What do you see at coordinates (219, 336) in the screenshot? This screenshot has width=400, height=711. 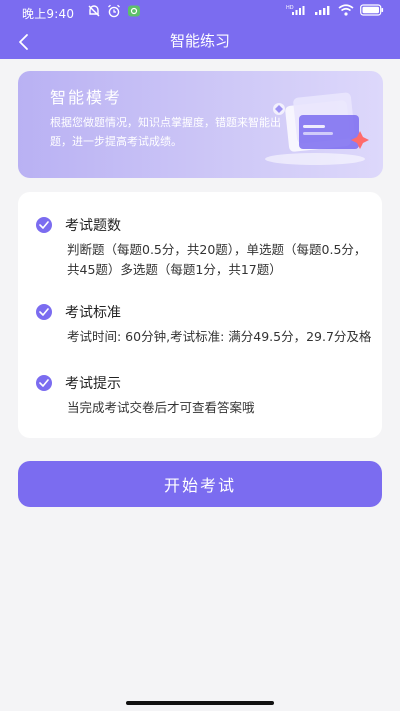 I see `section-body: 考试时间: 60分钟,考试标准: 满分49.5分，29.7分及格` at bounding box center [219, 336].